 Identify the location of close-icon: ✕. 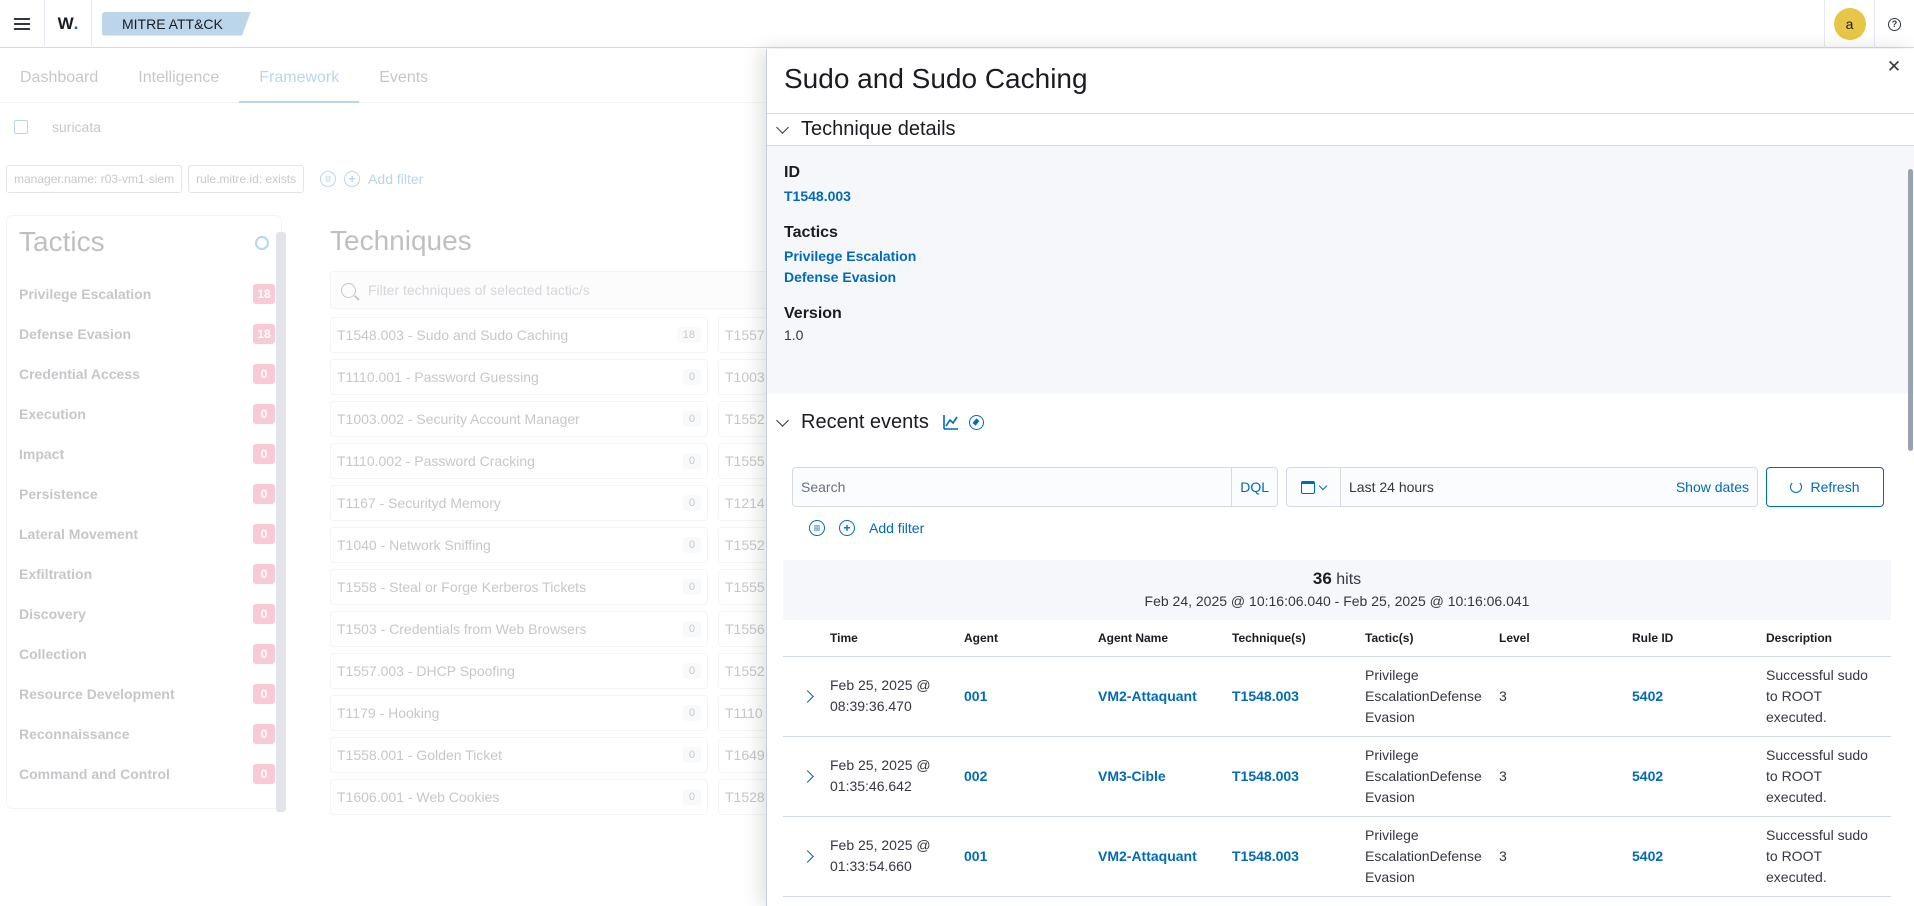
(1894, 66).